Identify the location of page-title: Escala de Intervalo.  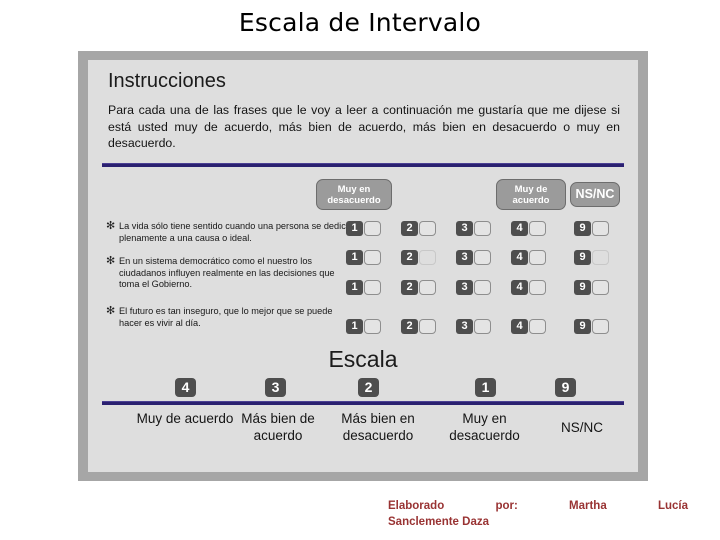
(360, 22).